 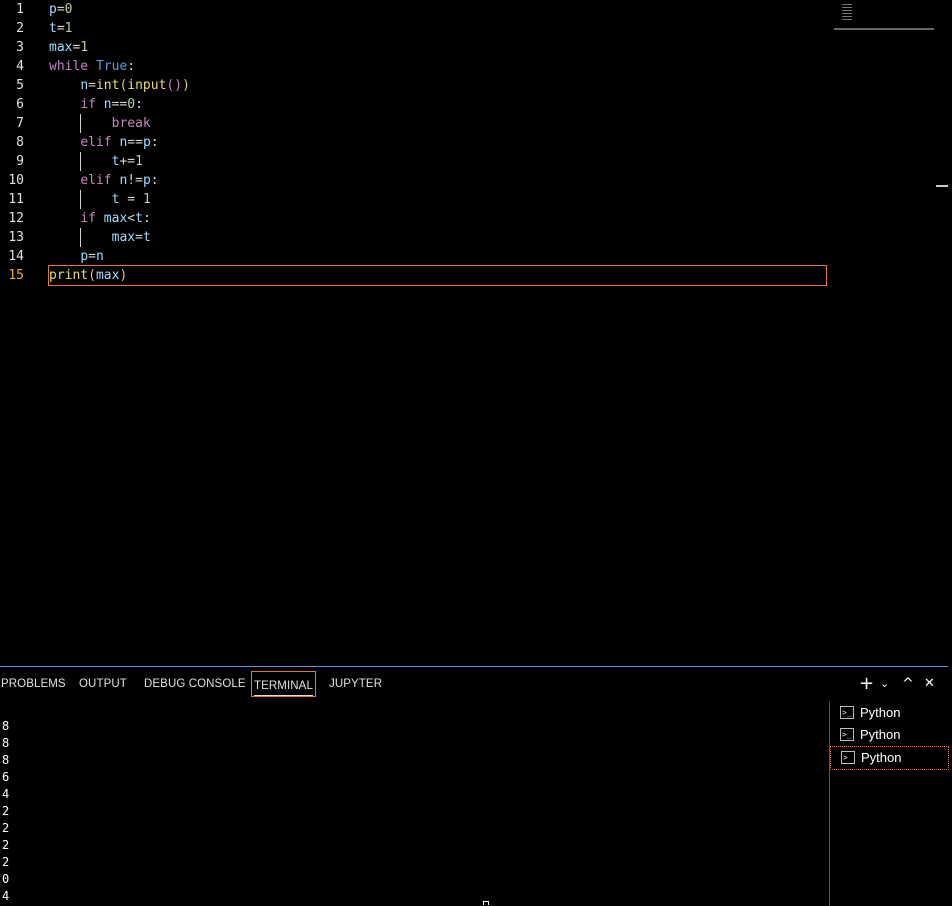 What do you see at coordinates (942, 186) in the screenshot?
I see `scrollbar-thumb` at bounding box center [942, 186].